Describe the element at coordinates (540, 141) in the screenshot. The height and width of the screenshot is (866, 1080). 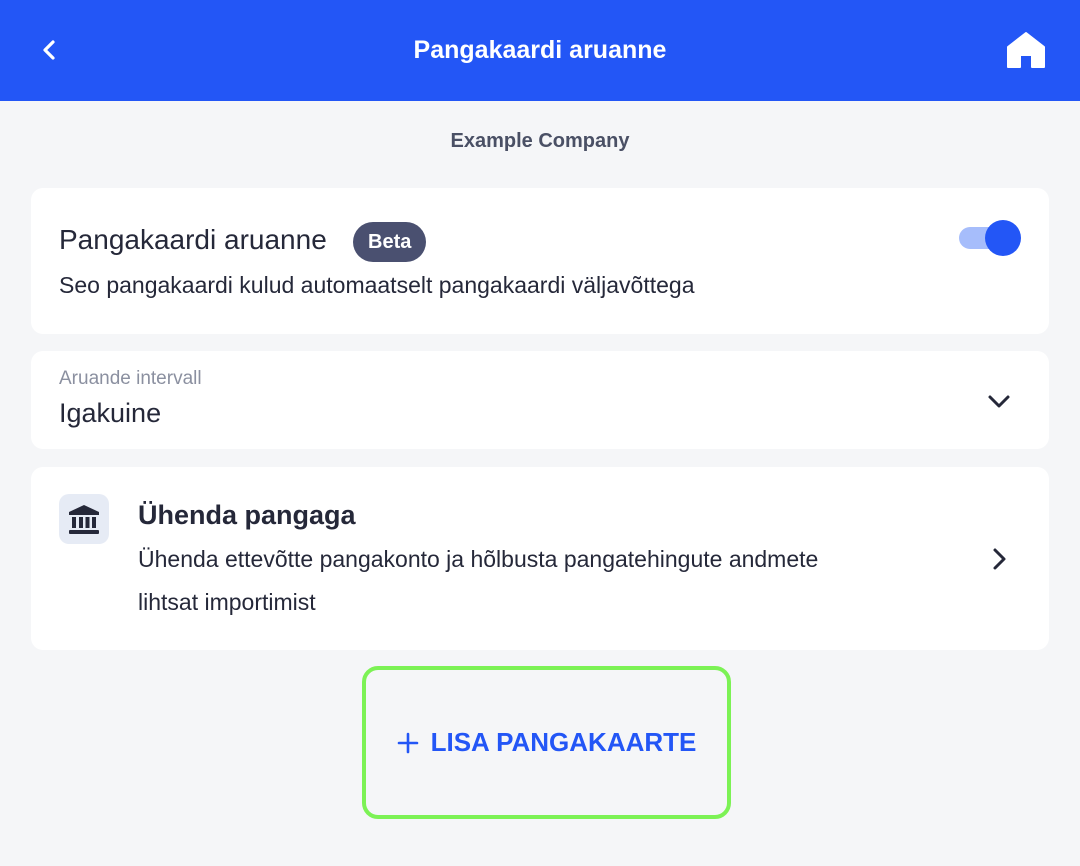
I see `company-name: Example Company` at that location.